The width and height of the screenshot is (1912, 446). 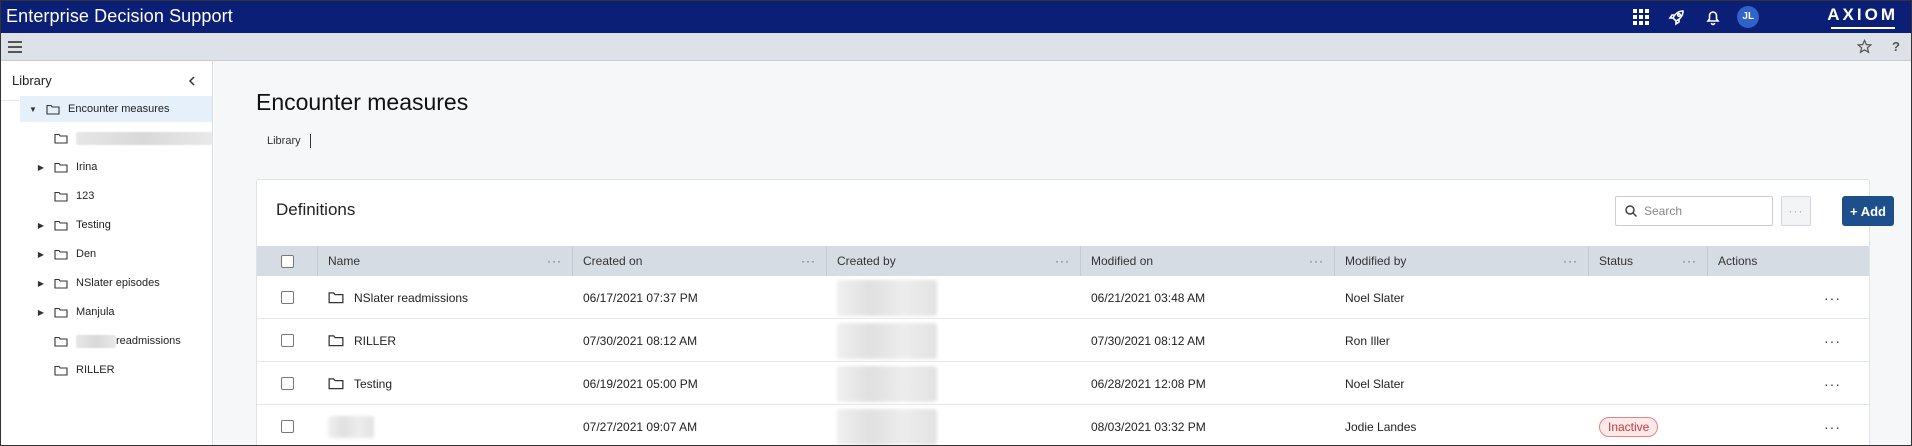 What do you see at coordinates (15, 47) in the screenshot?
I see `hamburger-menu-icon` at bounding box center [15, 47].